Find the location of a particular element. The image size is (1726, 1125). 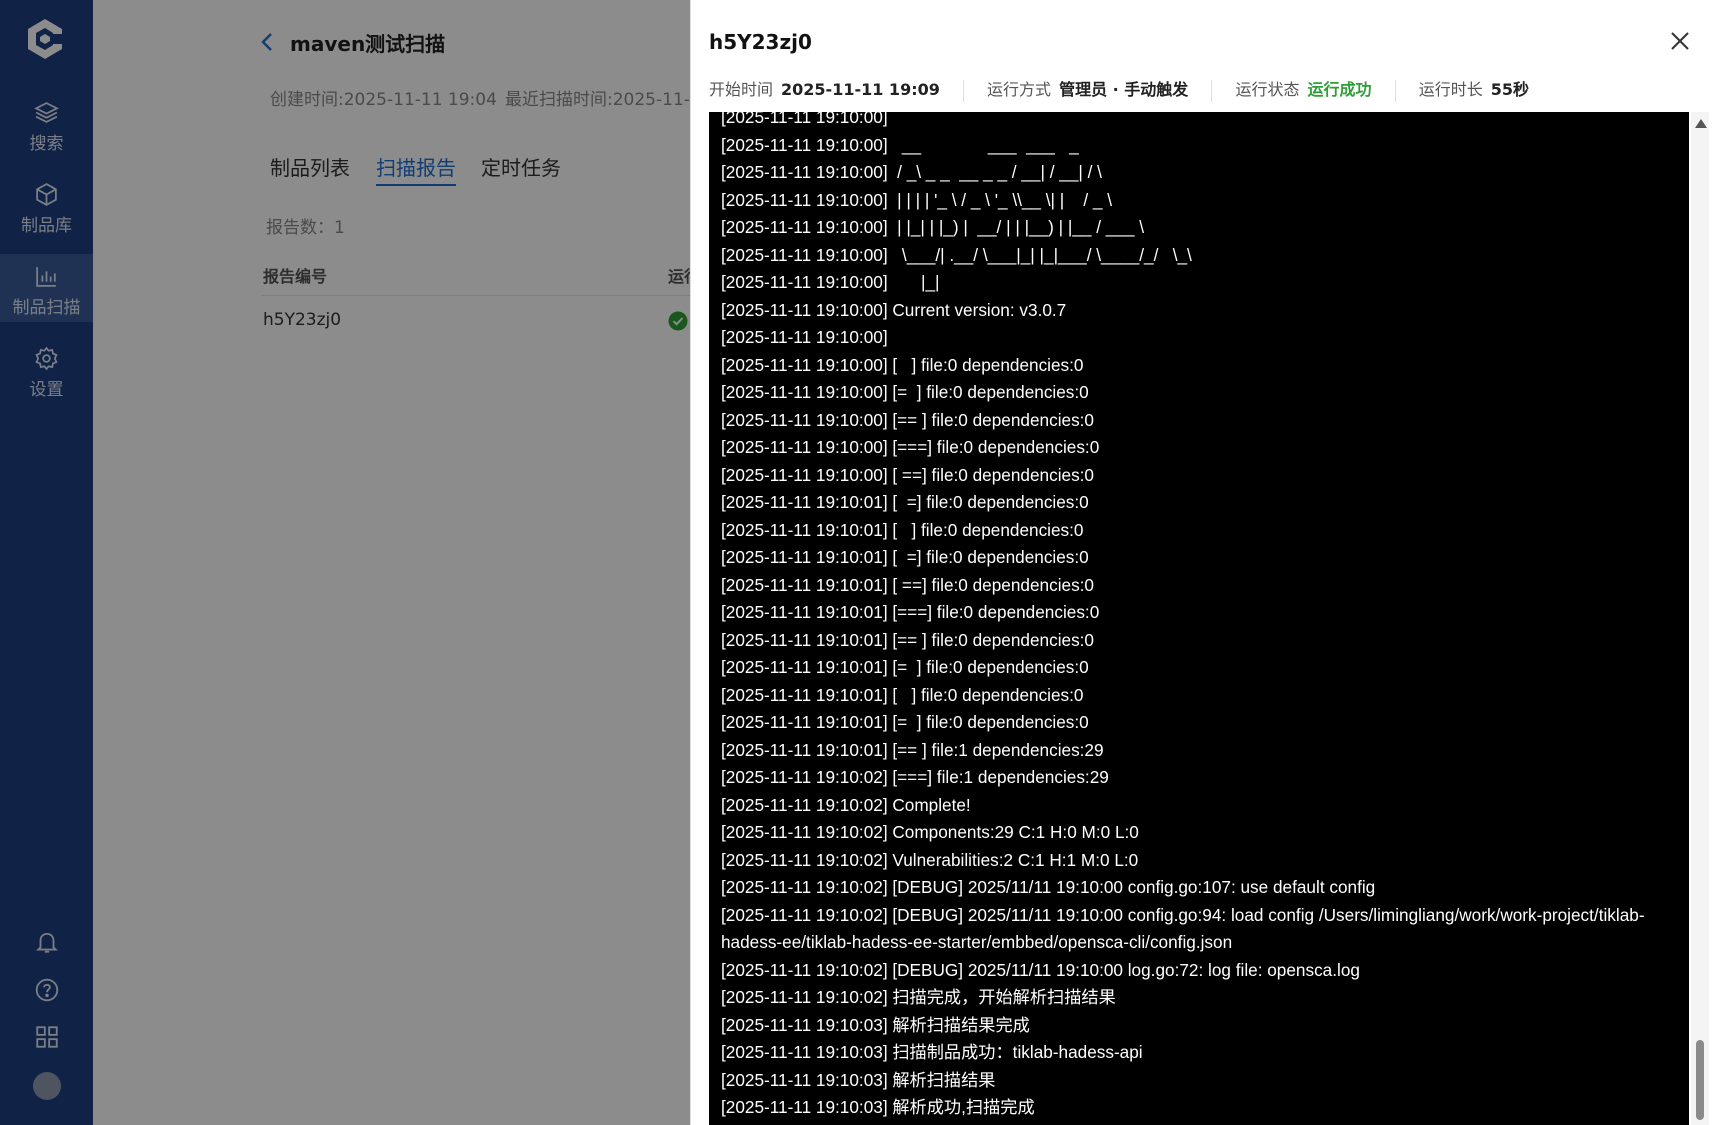

start-time-value: 2025-11-11 19:09 is located at coordinates (860, 89).